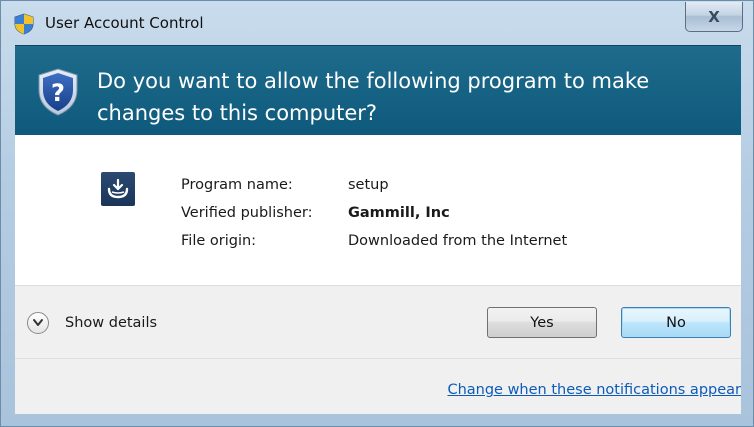 The image size is (754, 427). I want to click on yes-button: Yes, so click(542, 322).